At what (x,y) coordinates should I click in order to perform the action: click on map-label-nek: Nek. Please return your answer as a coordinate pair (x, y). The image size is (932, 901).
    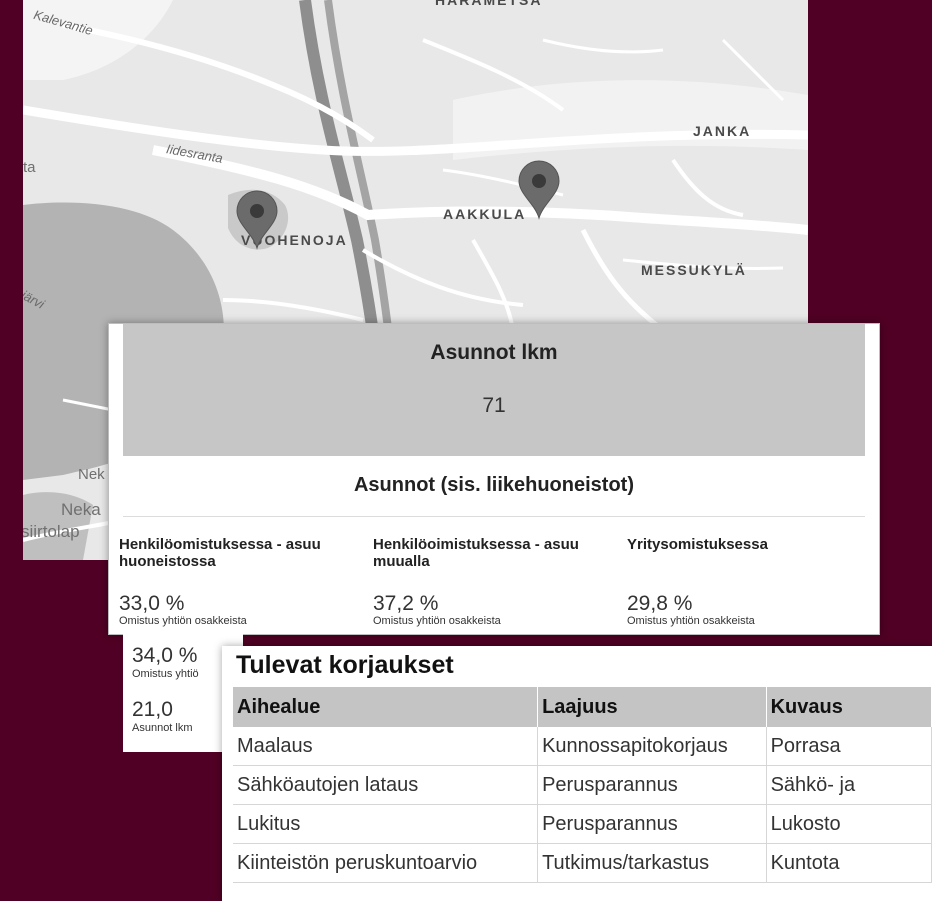
    Looking at the image, I should click on (91, 474).